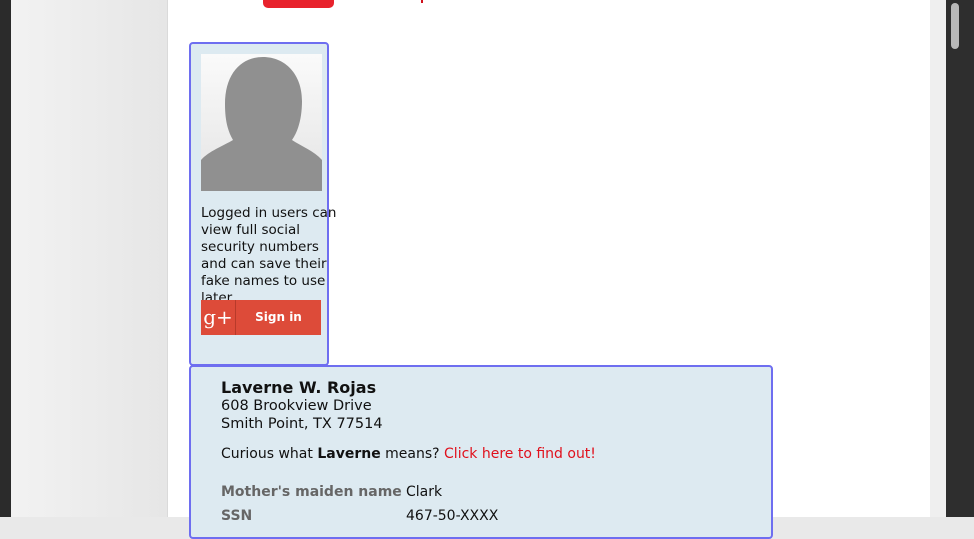  What do you see at coordinates (412, 454) in the screenshot?
I see `curious-suffix: means?` at bounding box center [412, 454].